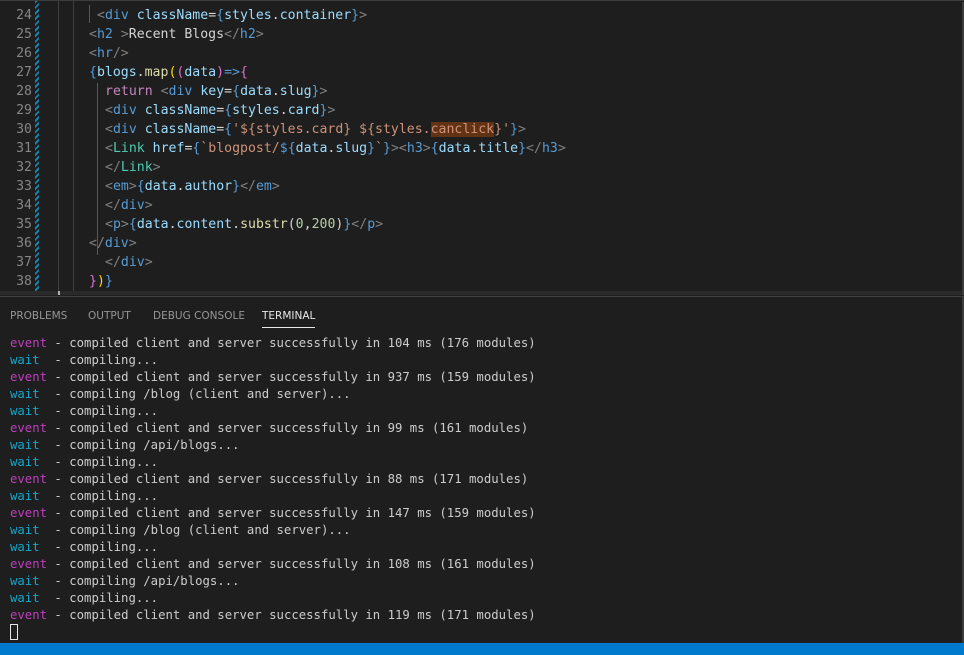 This screenshot has height=655, width=964. What do you see at coordinates (482, 186) in the screenshot?
I see `code-line: 33 <em>{data.author}</em>` at bounding box center [482, 186].